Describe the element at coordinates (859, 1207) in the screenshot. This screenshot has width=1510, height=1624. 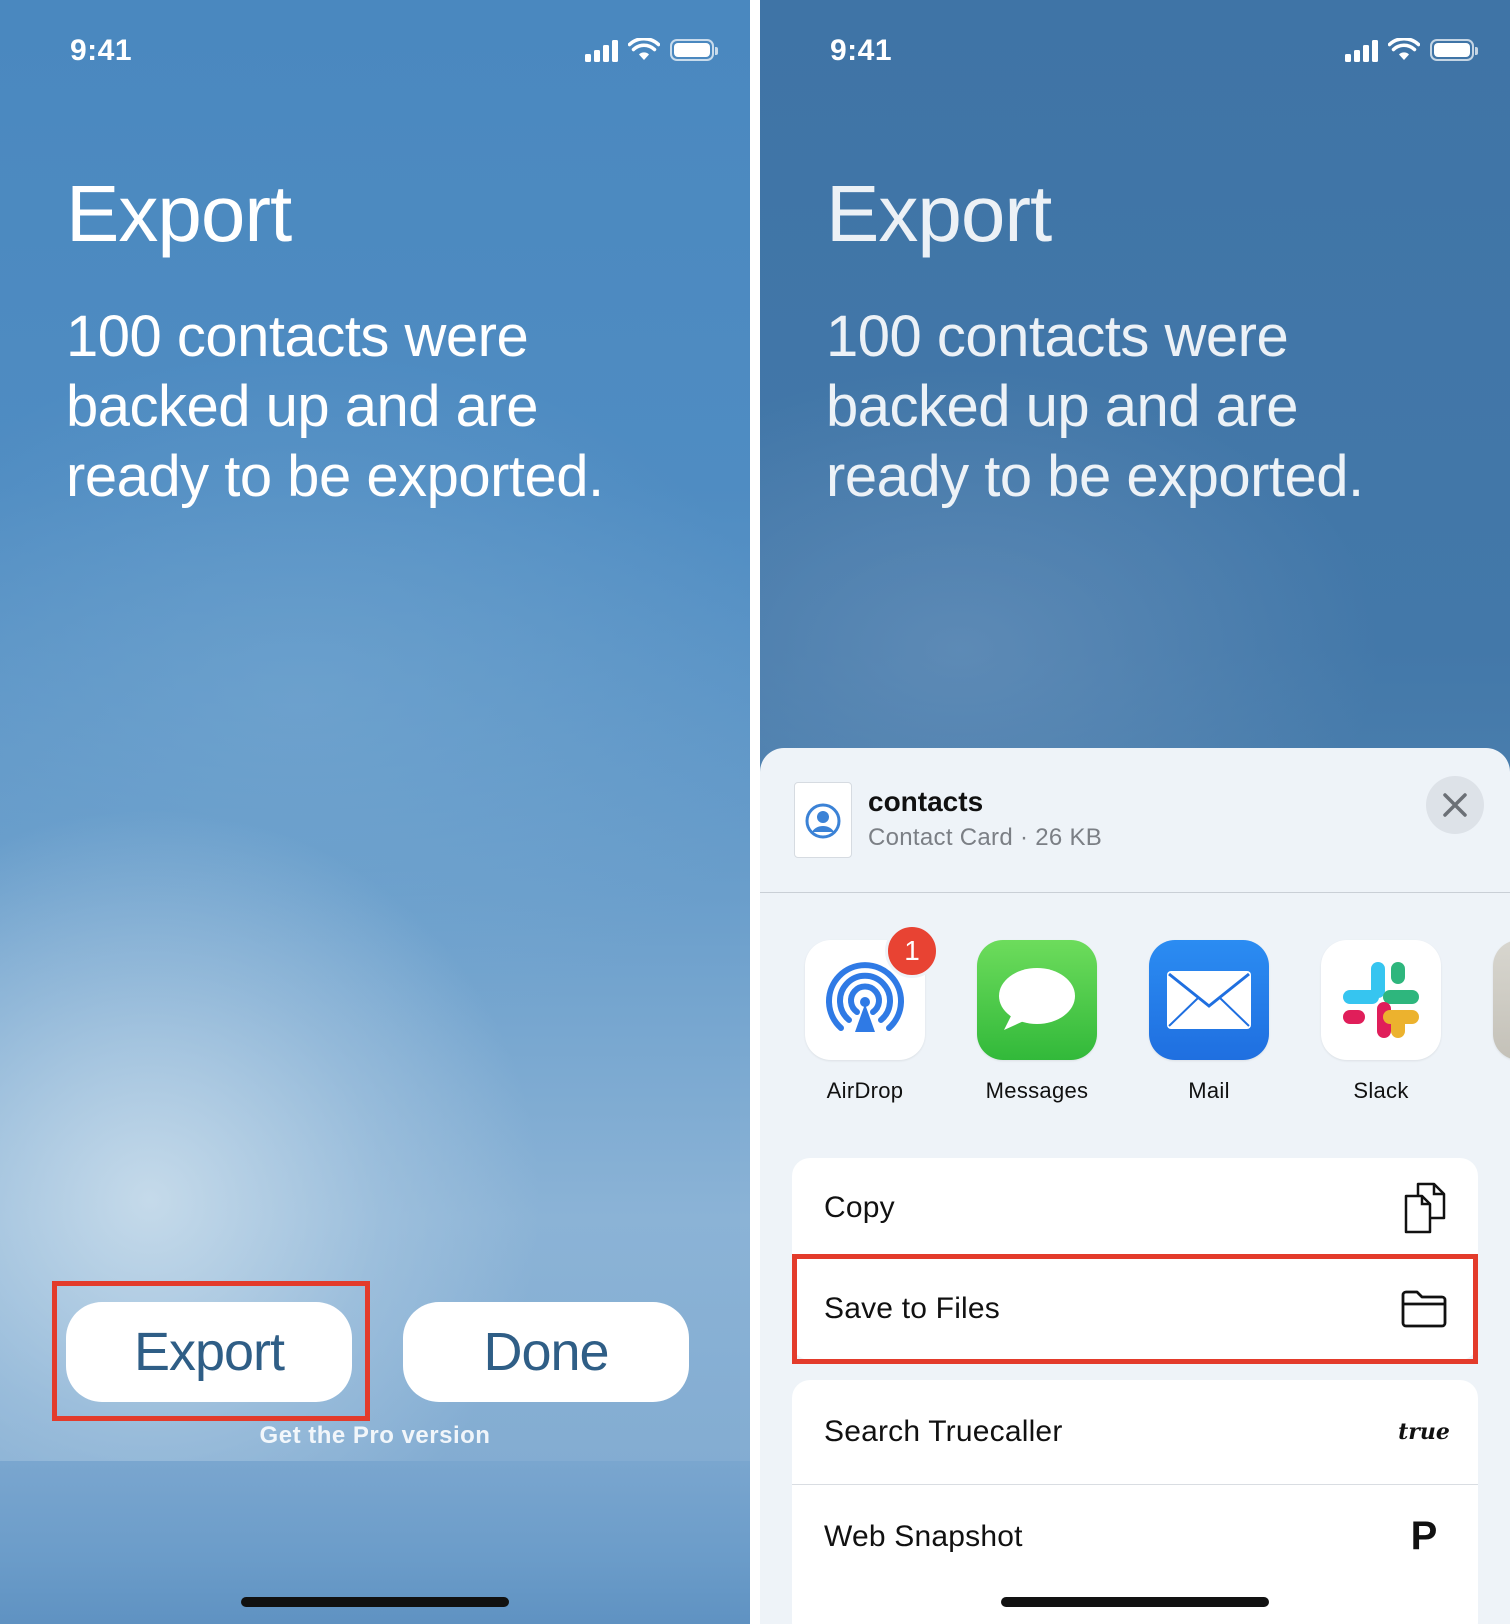
I see `action-label: Copy` at that location.